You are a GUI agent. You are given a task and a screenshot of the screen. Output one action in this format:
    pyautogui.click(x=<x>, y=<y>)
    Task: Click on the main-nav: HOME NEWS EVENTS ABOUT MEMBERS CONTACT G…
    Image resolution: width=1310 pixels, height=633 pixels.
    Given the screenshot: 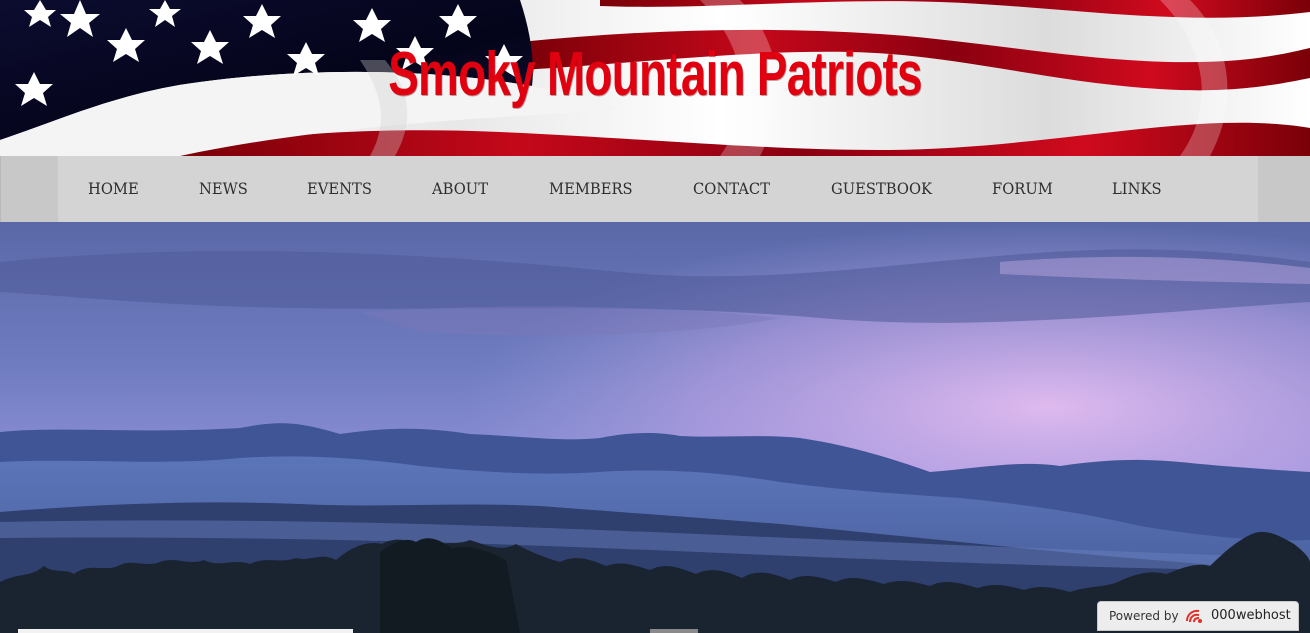 What is the action you would take?
    pyautogui.click(x=658, y=189)
    